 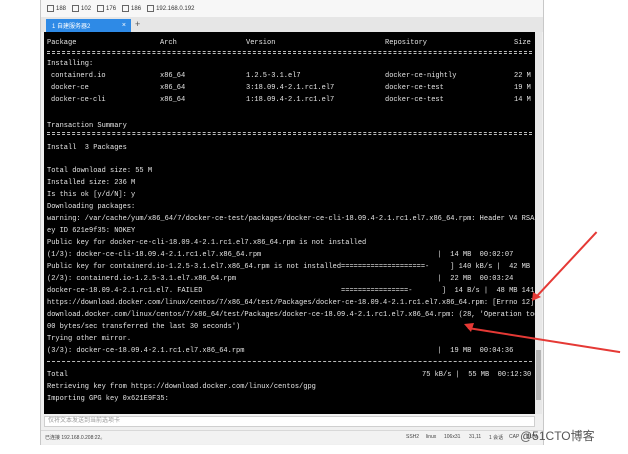 What do you see at coordinates (496, 438) in the screenshot?
I see `status-sessions: 1 会话` at bounding box center [496, 438].